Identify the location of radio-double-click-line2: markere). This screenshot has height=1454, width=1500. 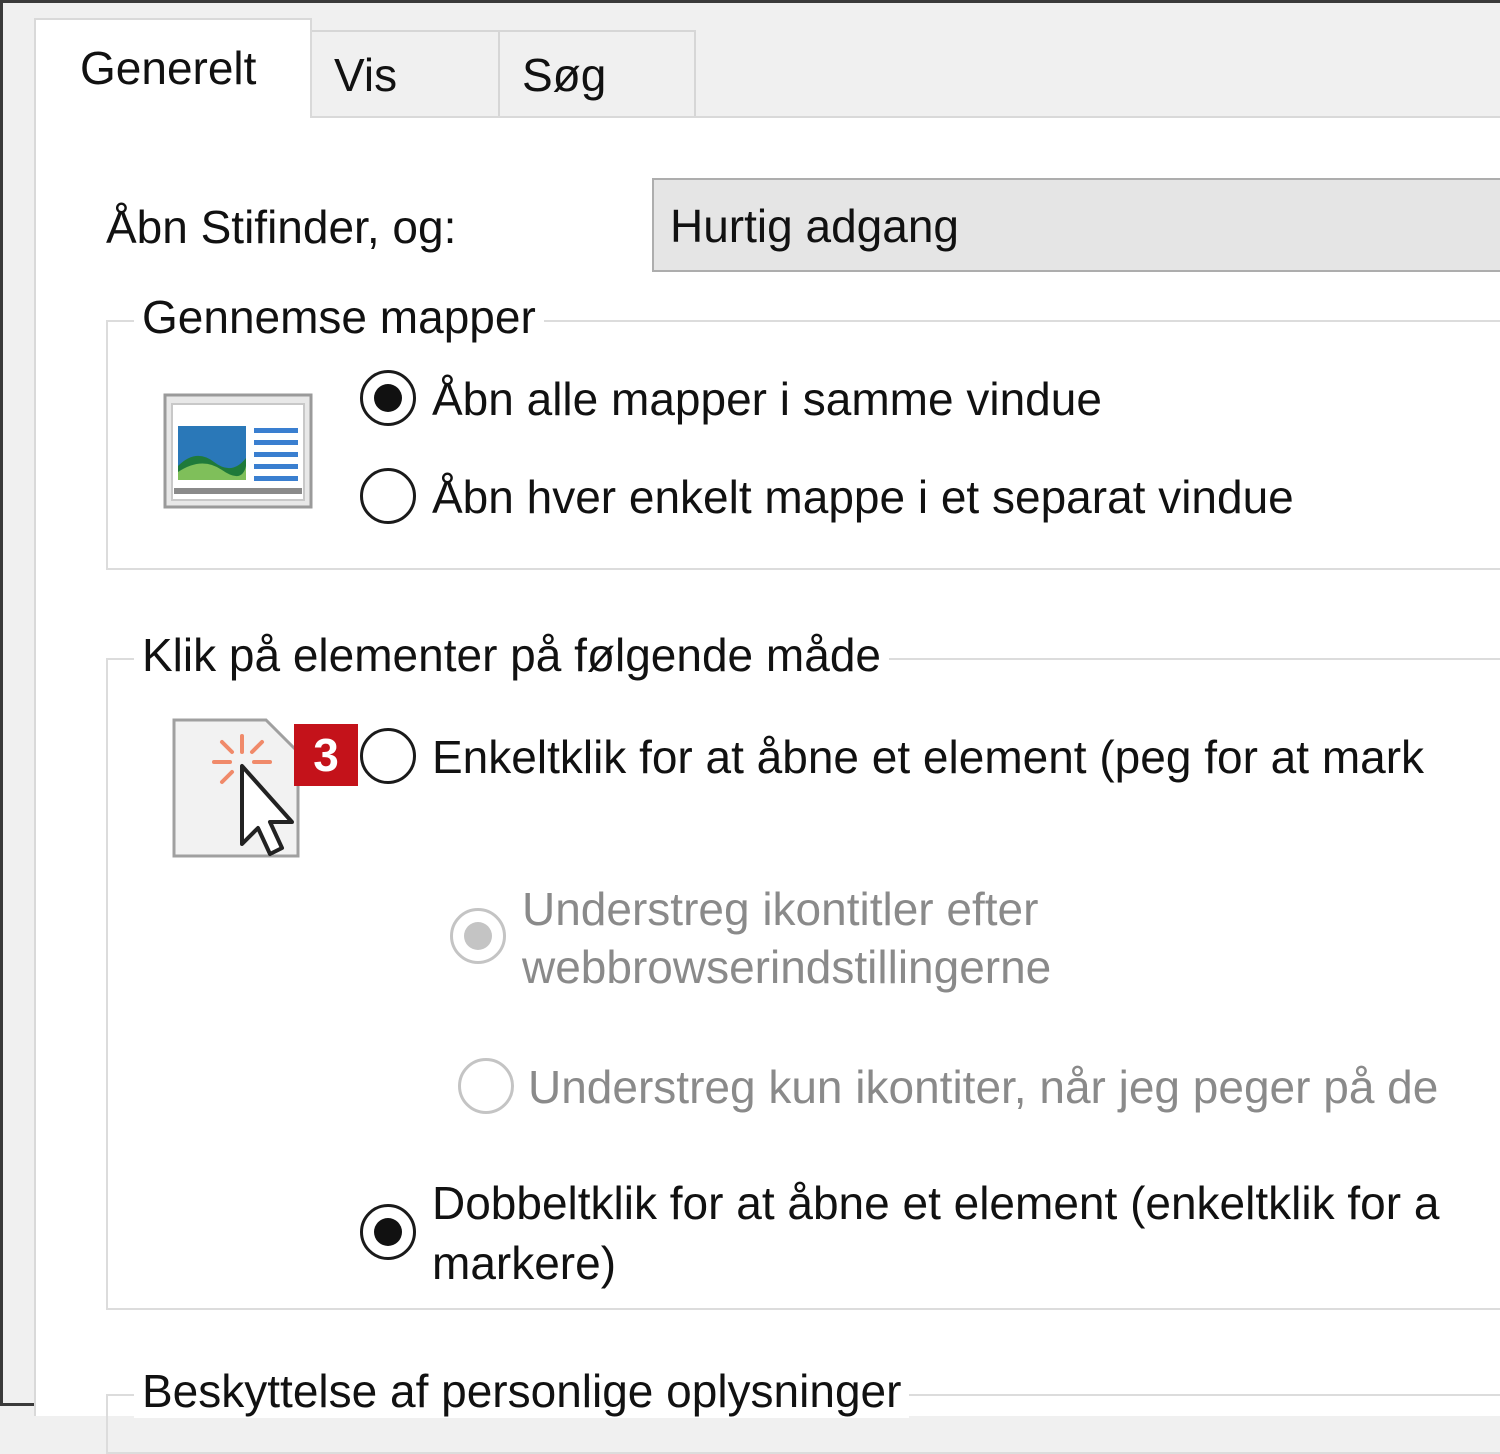
(524, 1263).